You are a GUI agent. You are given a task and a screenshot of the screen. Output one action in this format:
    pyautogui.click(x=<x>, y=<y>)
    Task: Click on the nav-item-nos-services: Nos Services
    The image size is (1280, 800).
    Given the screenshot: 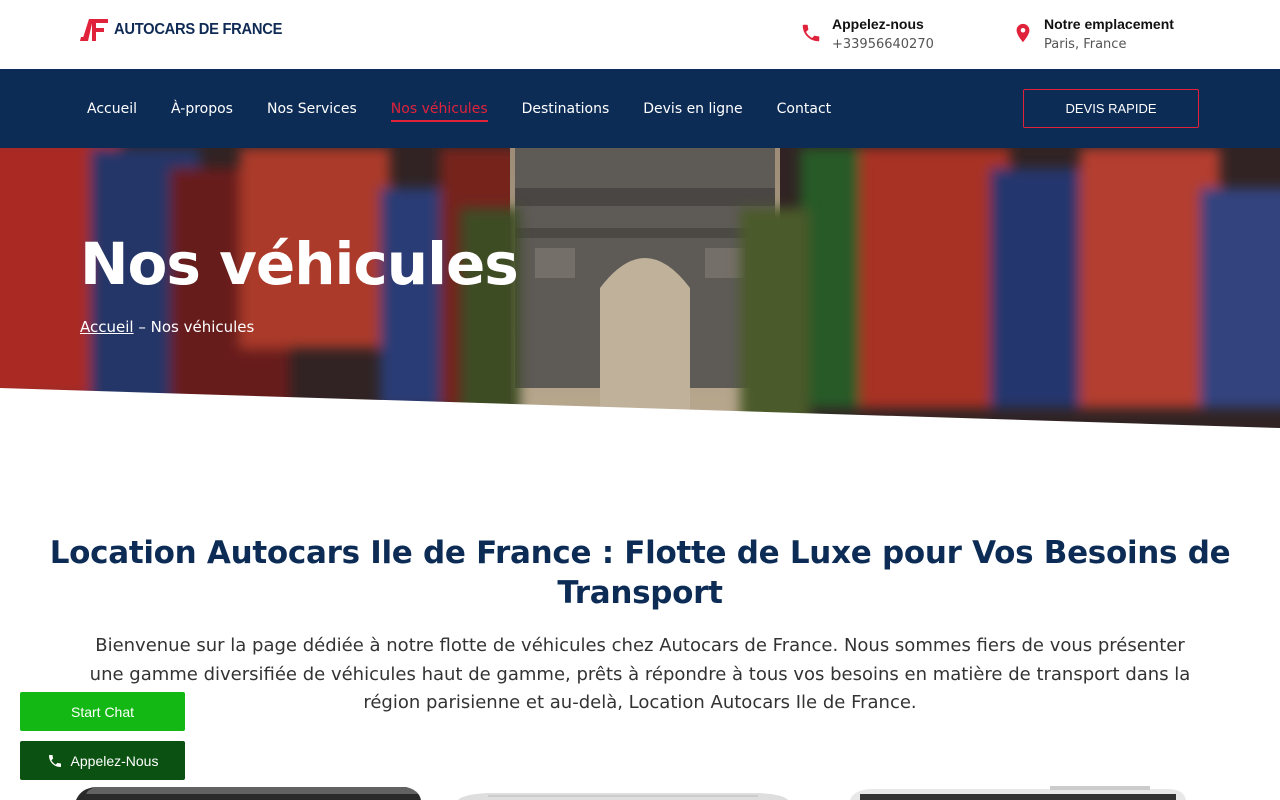 What is the action you would take?
    pyautogui.click(x=312, y=109)
    